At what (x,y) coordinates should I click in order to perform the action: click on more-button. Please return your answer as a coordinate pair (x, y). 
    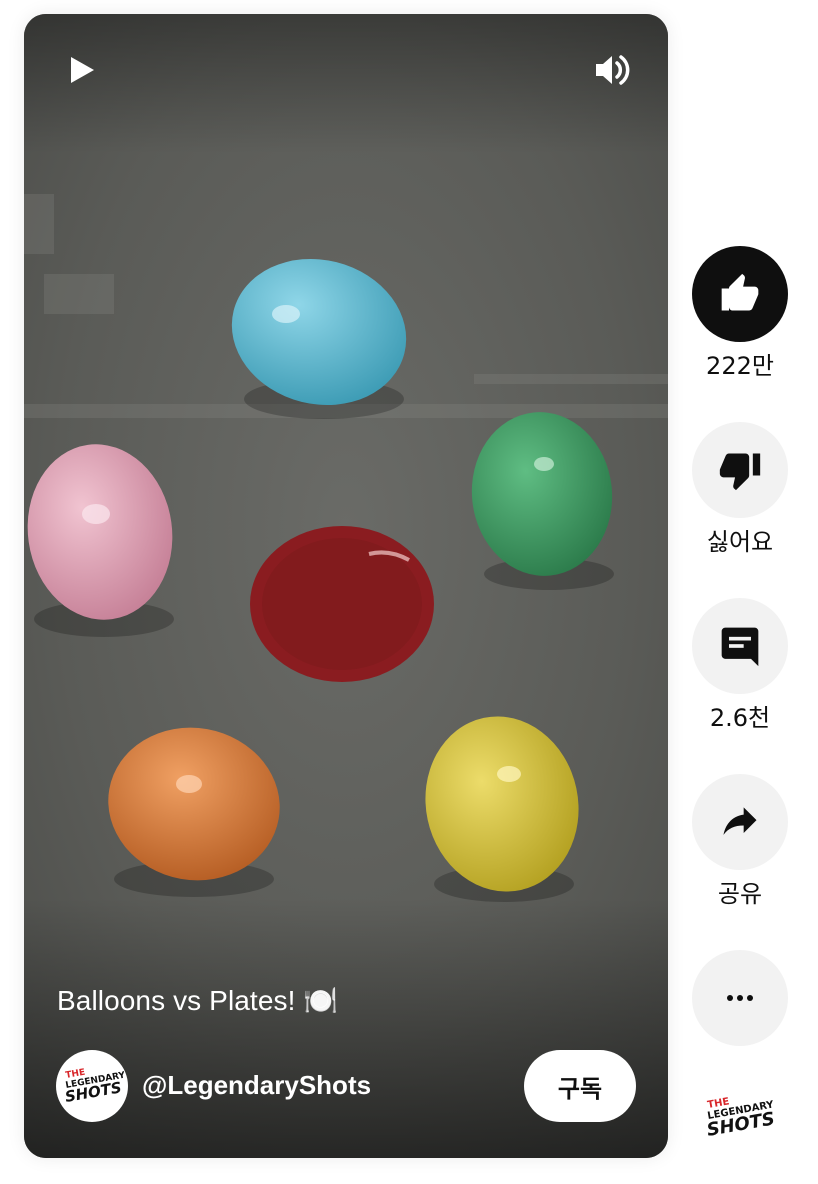
    Looking at the image, I should click on (740, 998).